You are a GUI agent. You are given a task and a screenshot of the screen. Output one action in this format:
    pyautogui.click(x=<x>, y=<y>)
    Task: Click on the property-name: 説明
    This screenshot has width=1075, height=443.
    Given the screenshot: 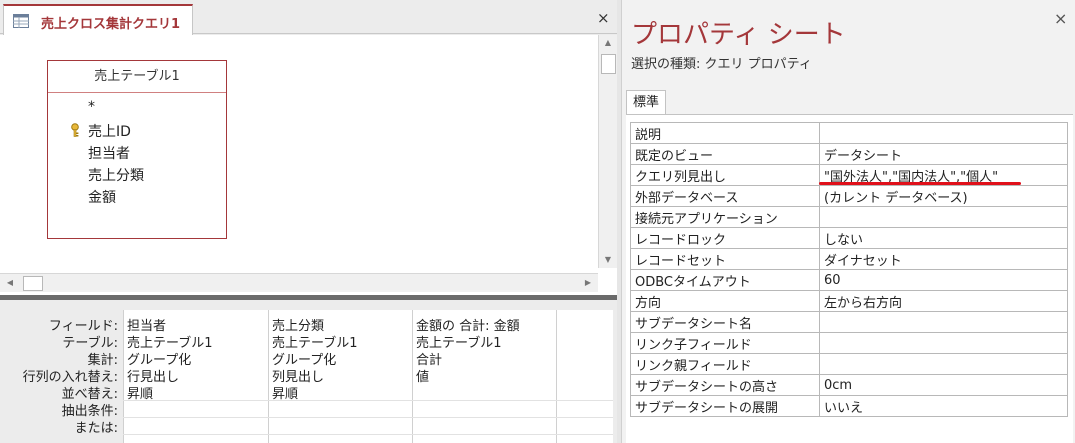 What is the action you would take?
    pyautogui.click(x=725, y=133)
    